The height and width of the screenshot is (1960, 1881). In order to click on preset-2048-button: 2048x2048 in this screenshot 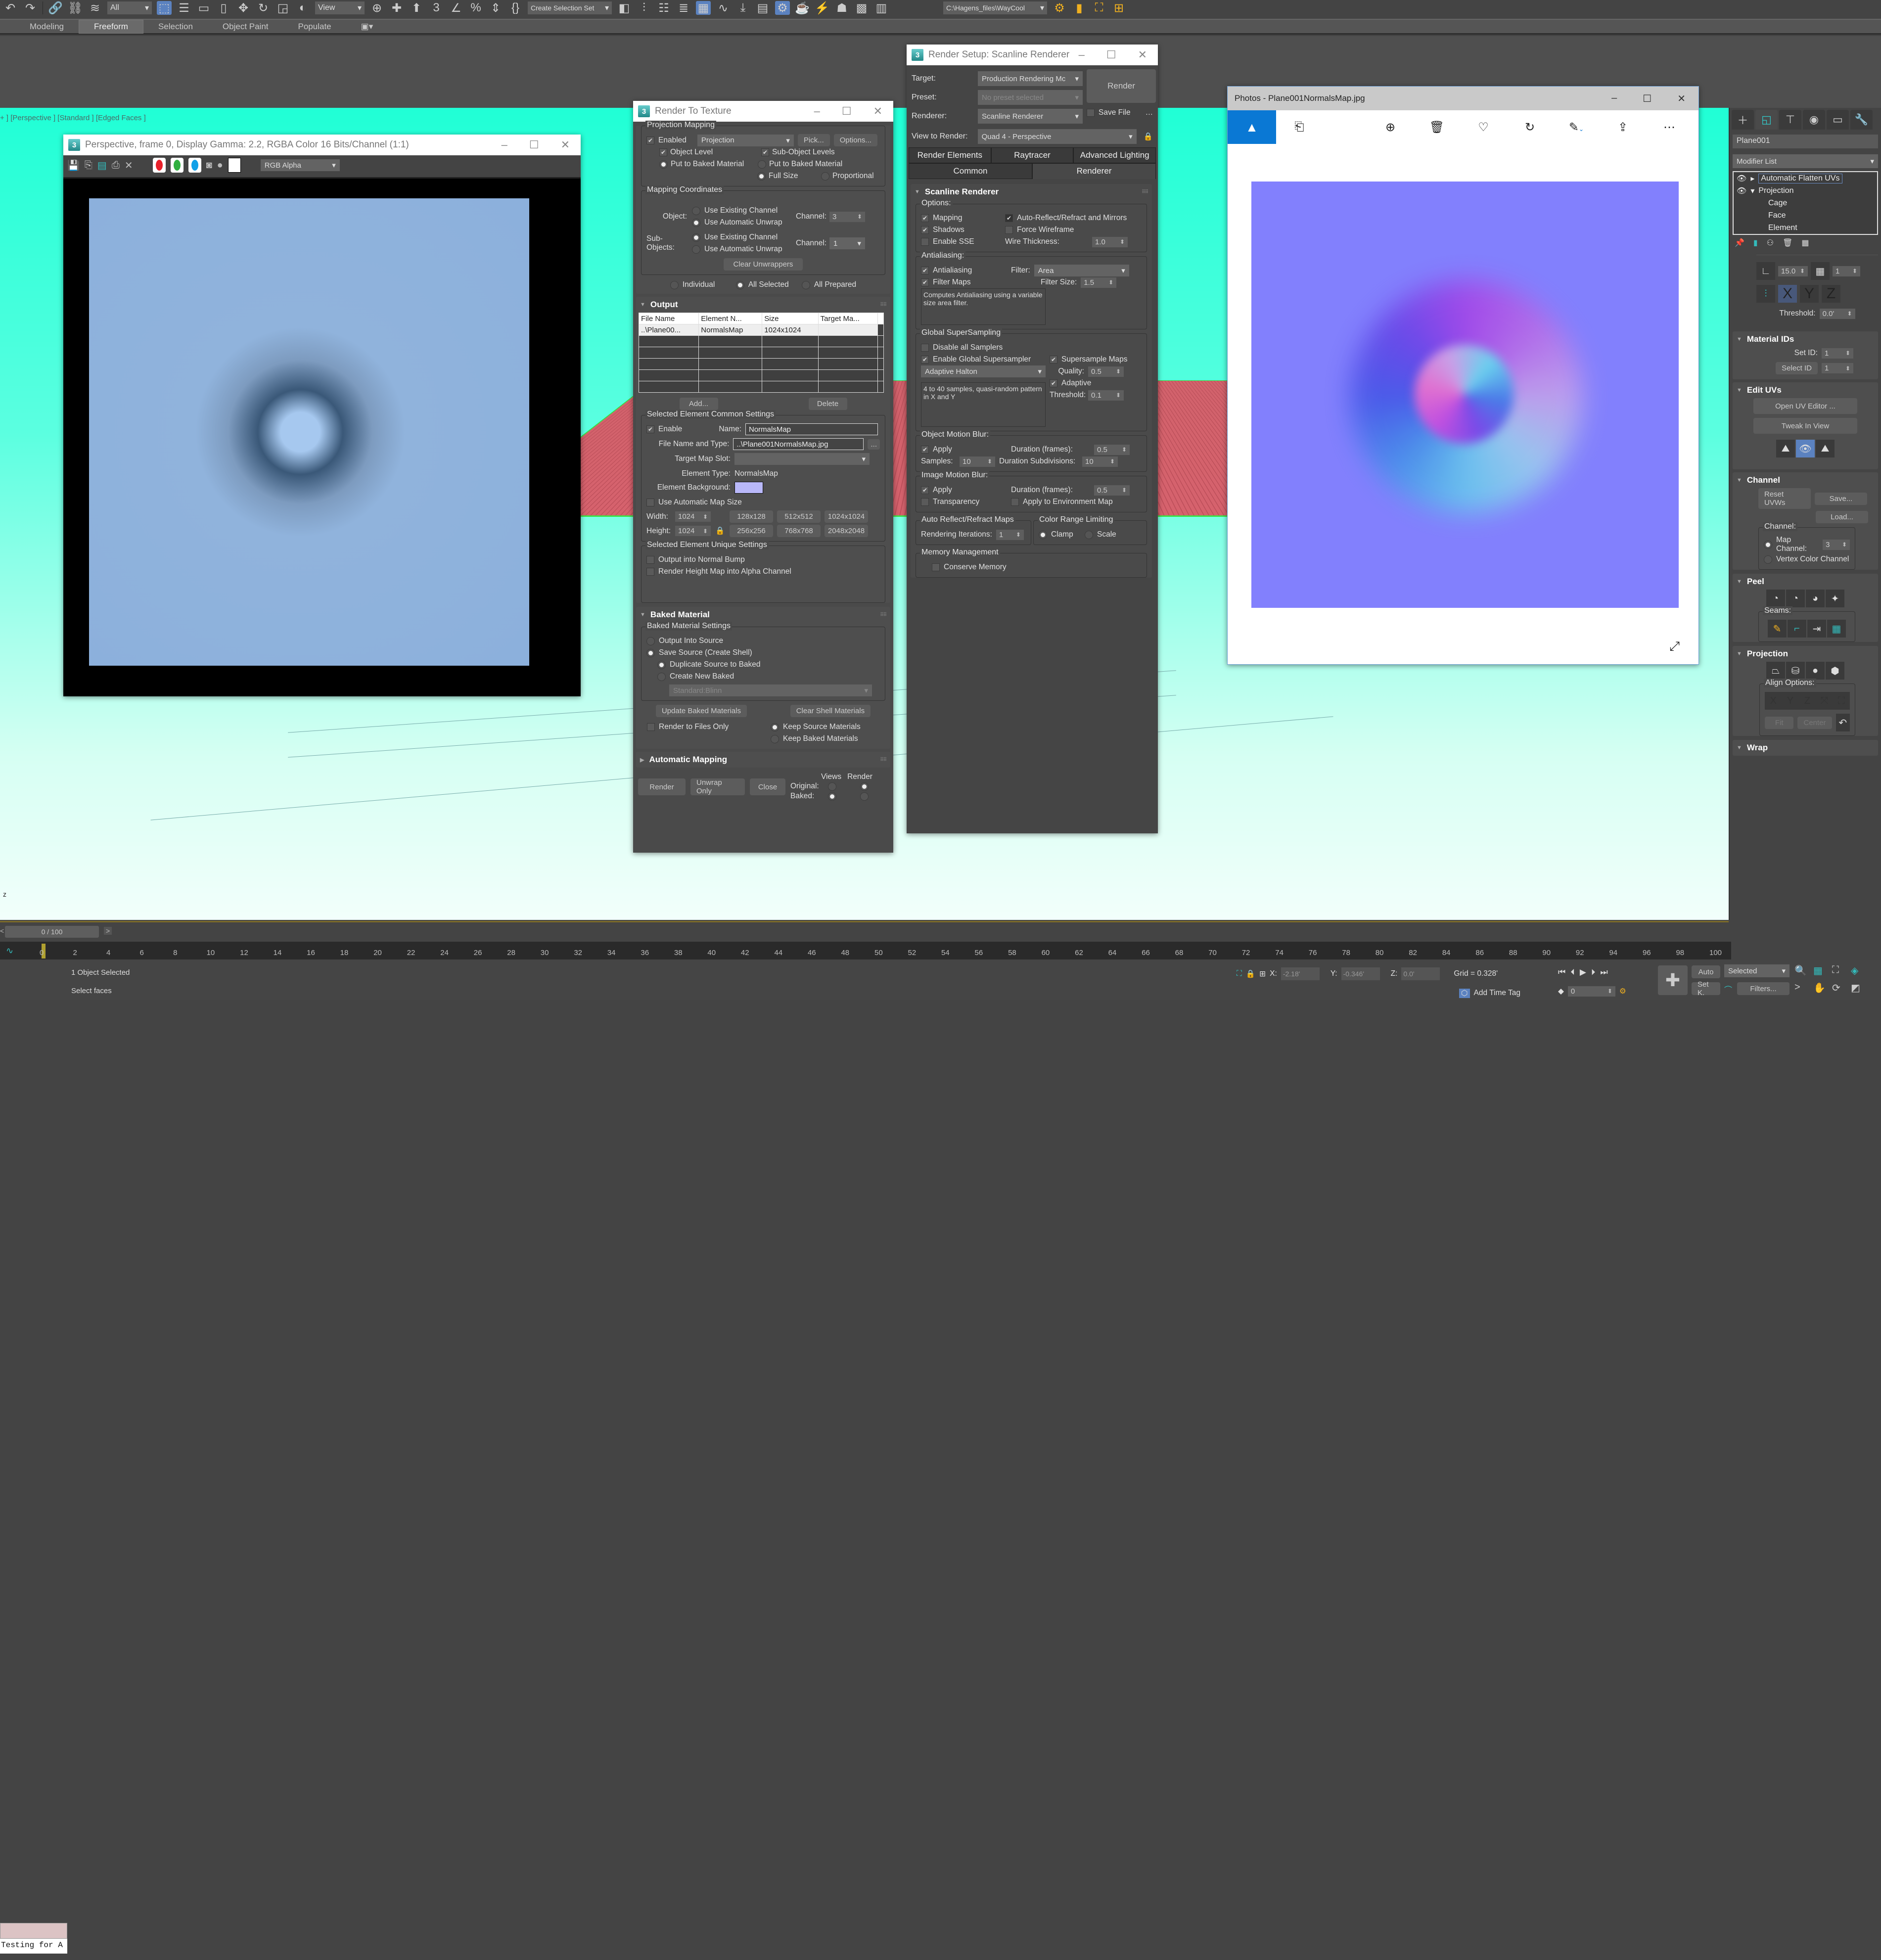, I will do `click(846, 531)`.